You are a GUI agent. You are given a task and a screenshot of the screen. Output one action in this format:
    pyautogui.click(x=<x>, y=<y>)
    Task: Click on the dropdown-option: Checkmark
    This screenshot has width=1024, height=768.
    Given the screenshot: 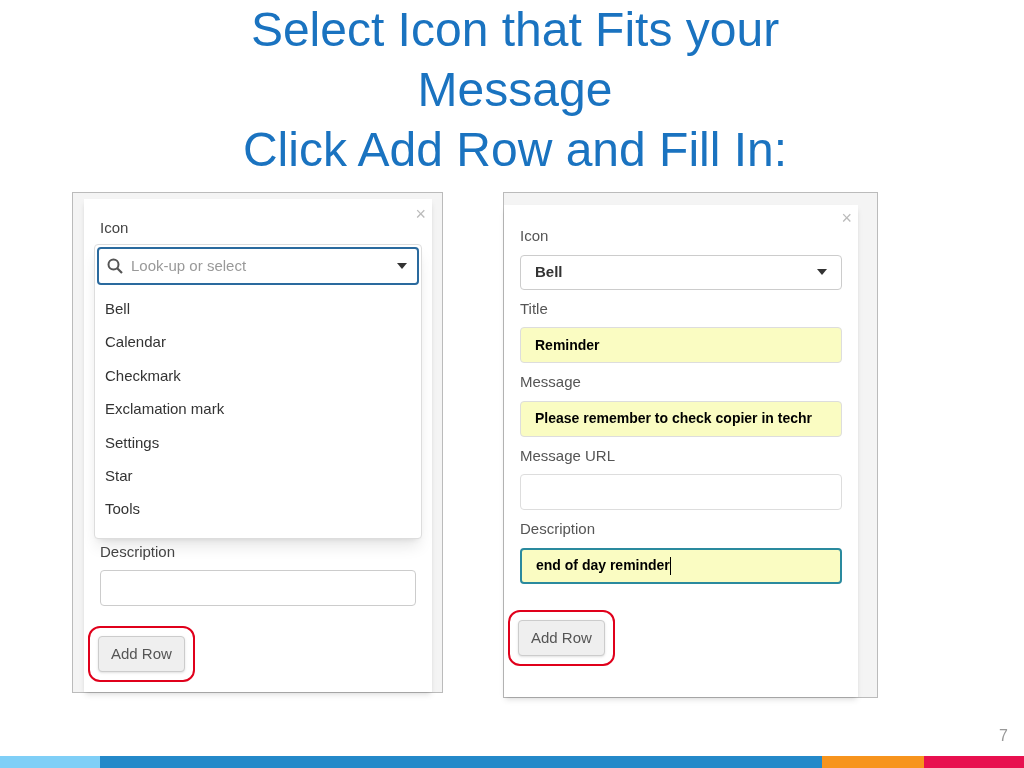 What is the action you would take?
    pyautogui.click(x=258, y=376)
    